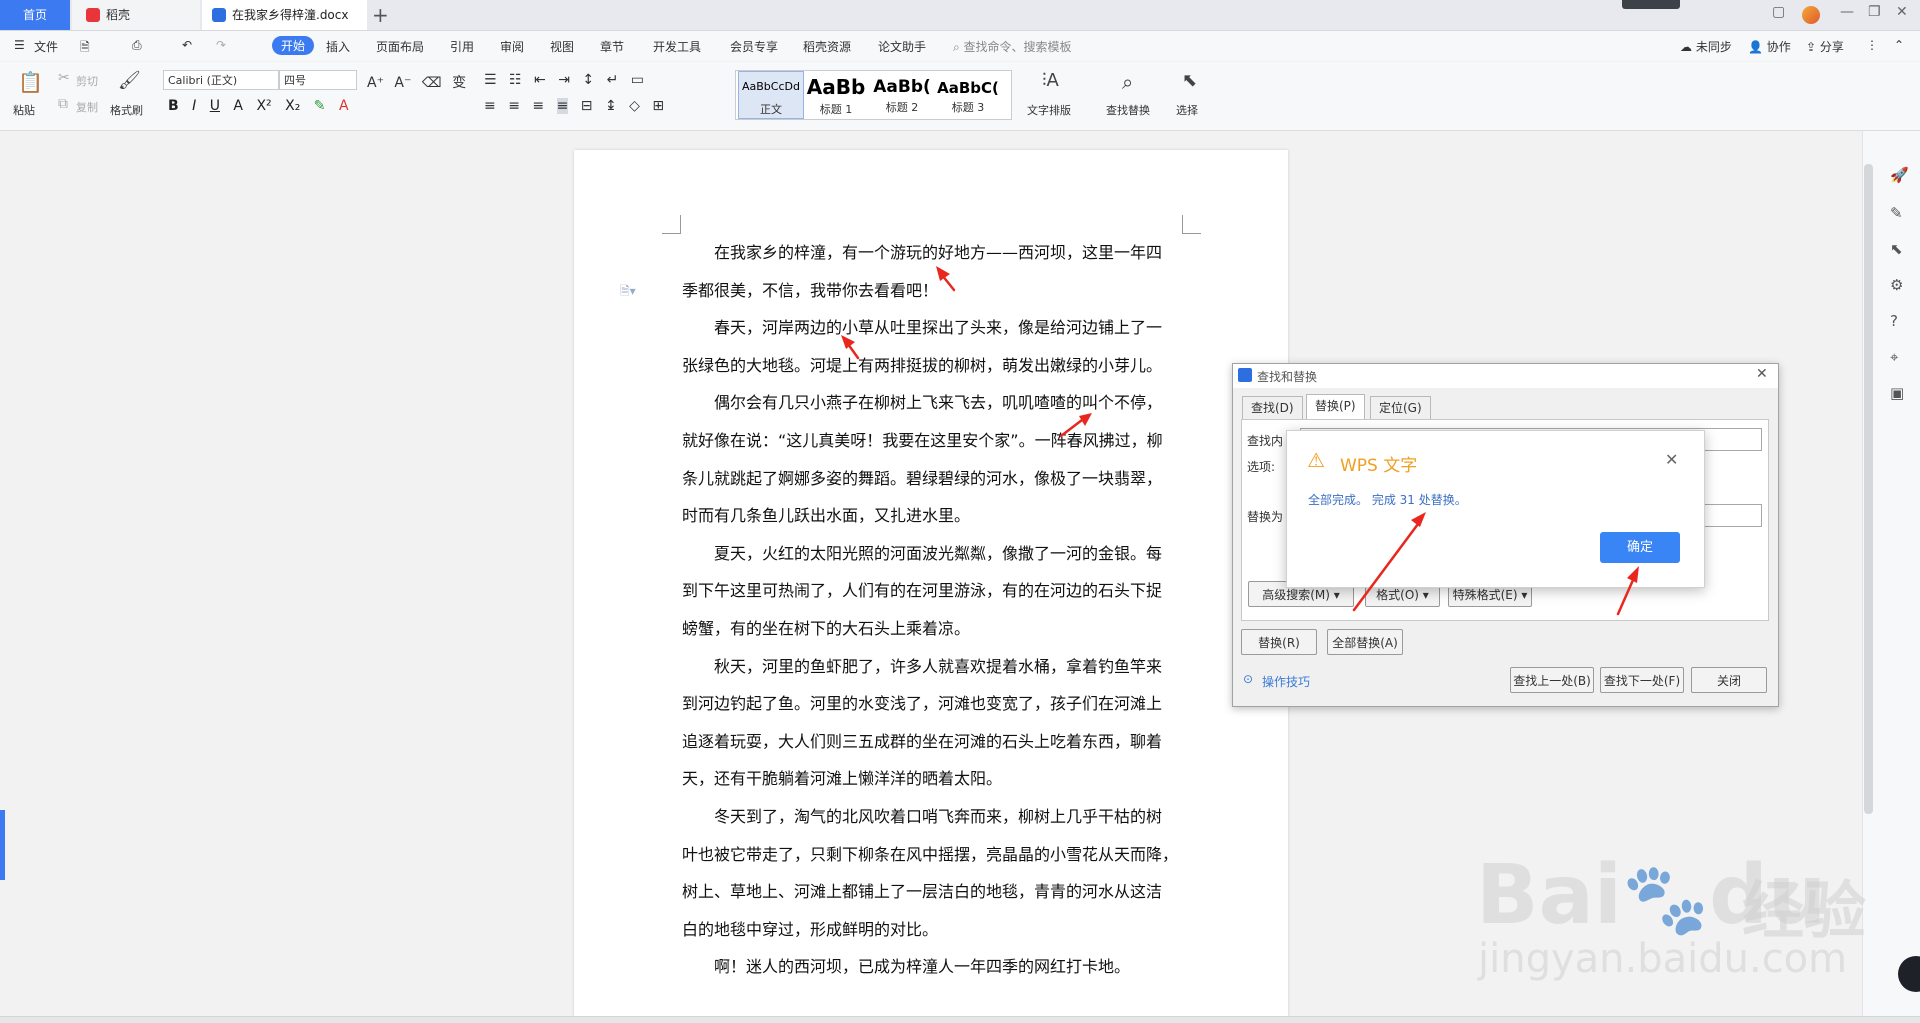  What do you see at coordinates (1894, 321) in the screenshot?
I see `help-icon: ?` at bounding box center [1894, 321].